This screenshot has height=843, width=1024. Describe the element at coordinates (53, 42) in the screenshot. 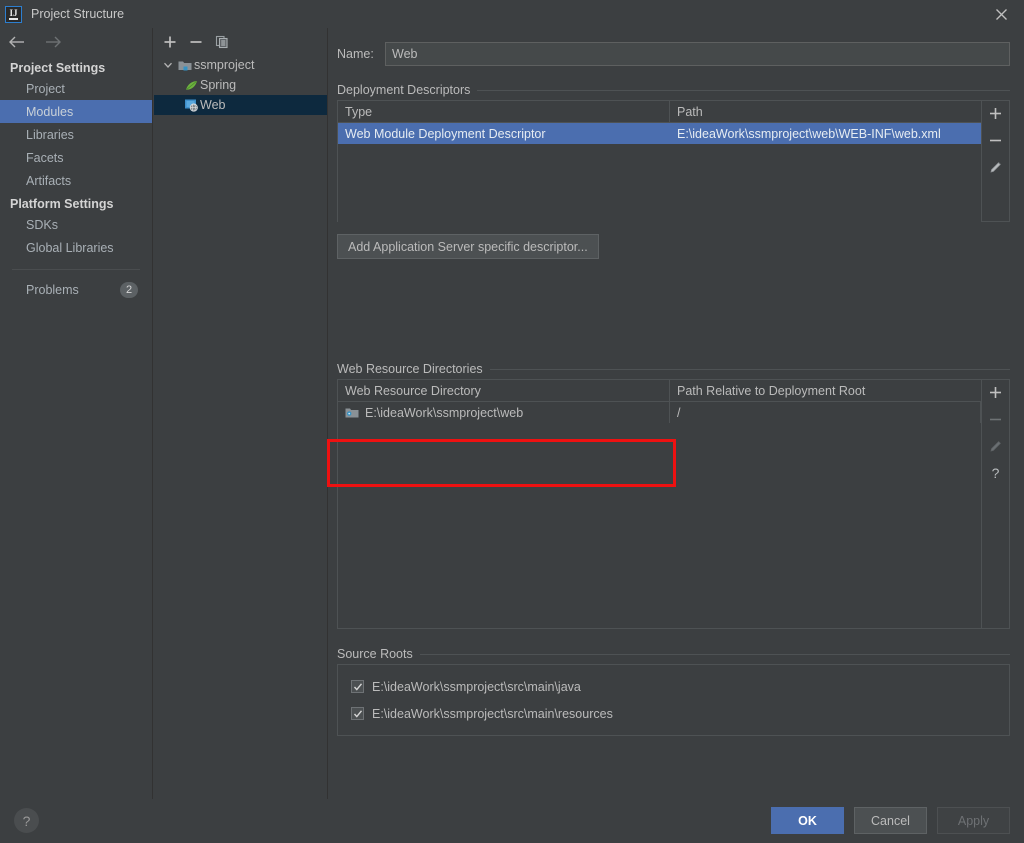

I see `arrow-right-icon` at that location.